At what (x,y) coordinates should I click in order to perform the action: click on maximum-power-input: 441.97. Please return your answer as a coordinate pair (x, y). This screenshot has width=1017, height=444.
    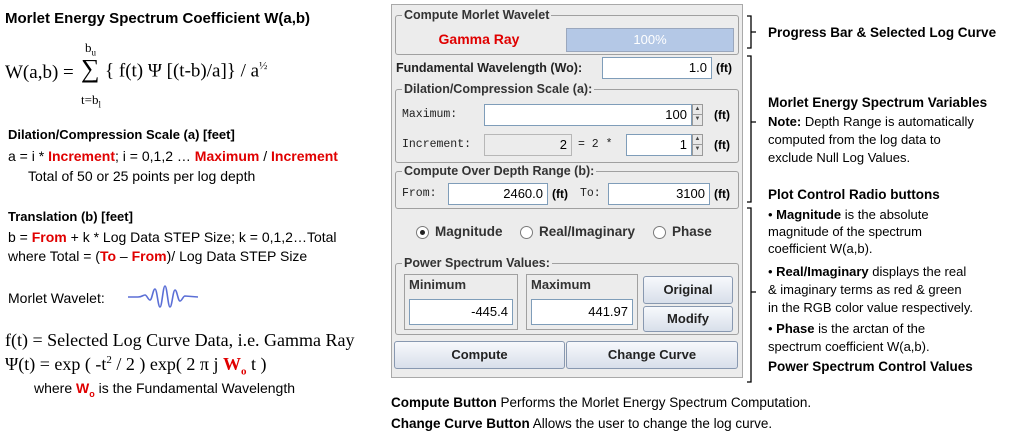
    Looking at the image, I should click on (582, 312).